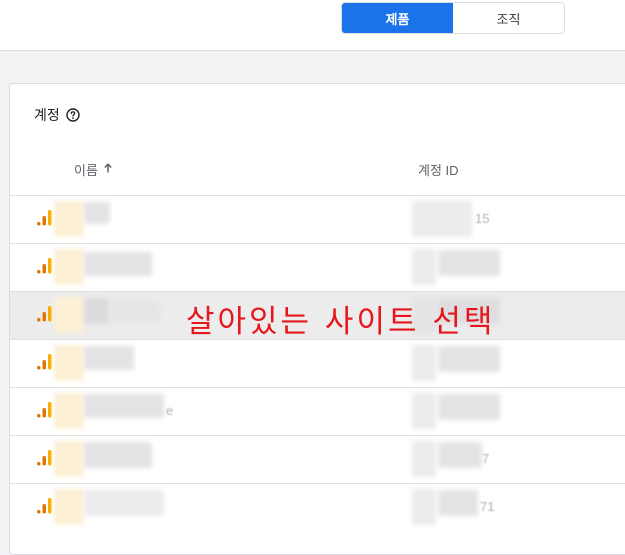 Image resolution: width=625 pixels, height=555 pixels. What do you see at coordinates (317, 219) in the screenshot?
I see `table-row: 15` at bounding box center [317, 219].